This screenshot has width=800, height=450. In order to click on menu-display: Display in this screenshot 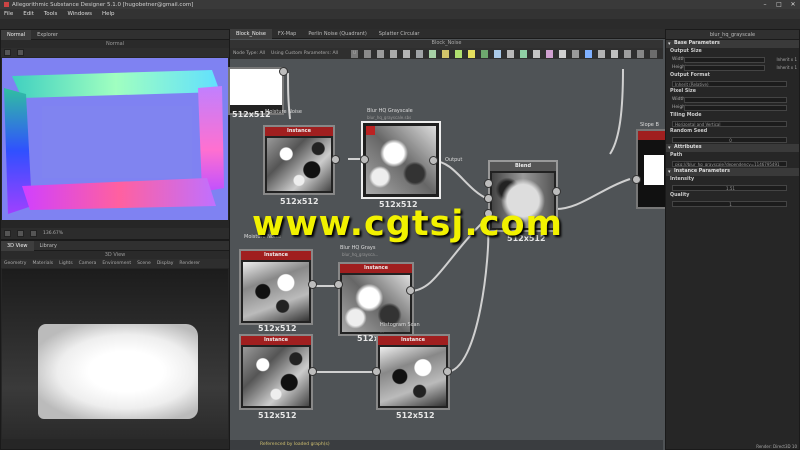, I will do `click(165, 263)`.